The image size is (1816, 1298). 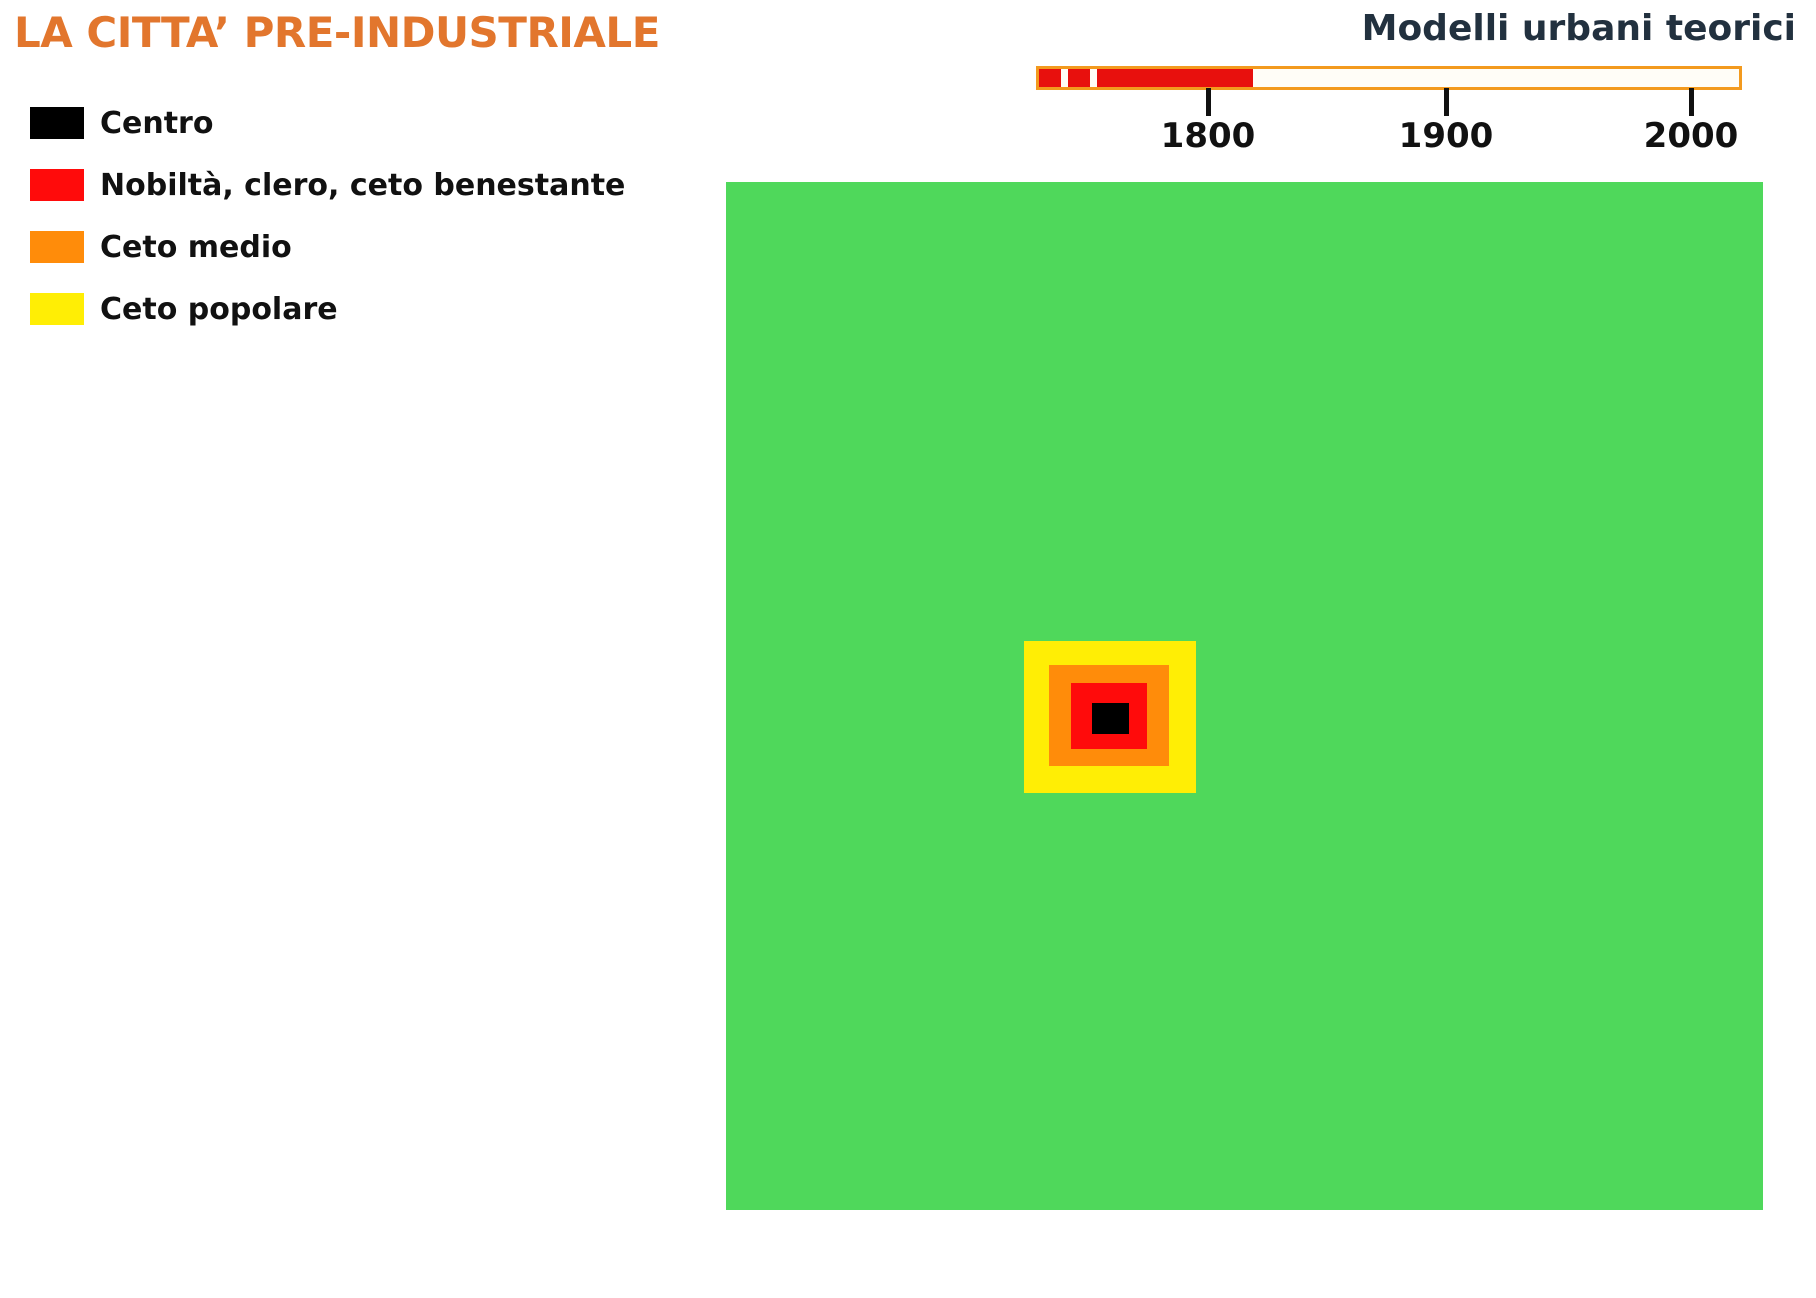 What do you see at coordinates (57, 247) in the screenshot?
I see `legend-swatch-ceto-medio` at bounding box center [57, 247].